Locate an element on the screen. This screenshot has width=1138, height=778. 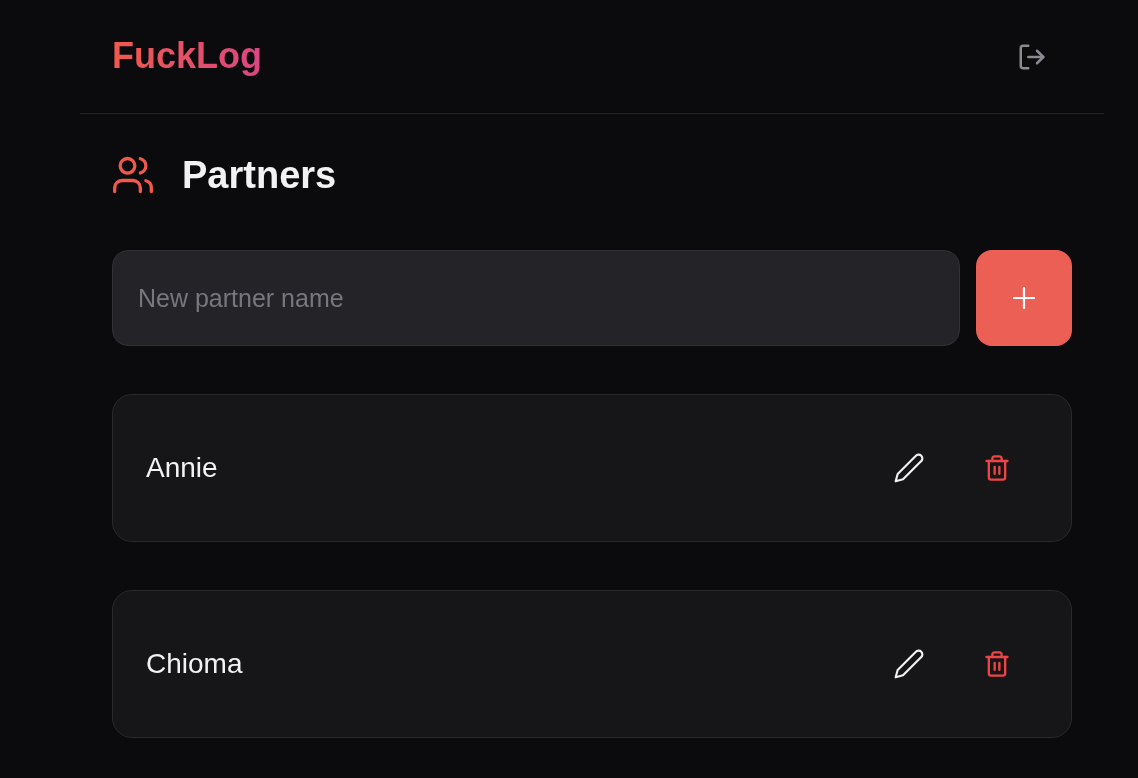
add-button is located at coordinates (1024, 298).